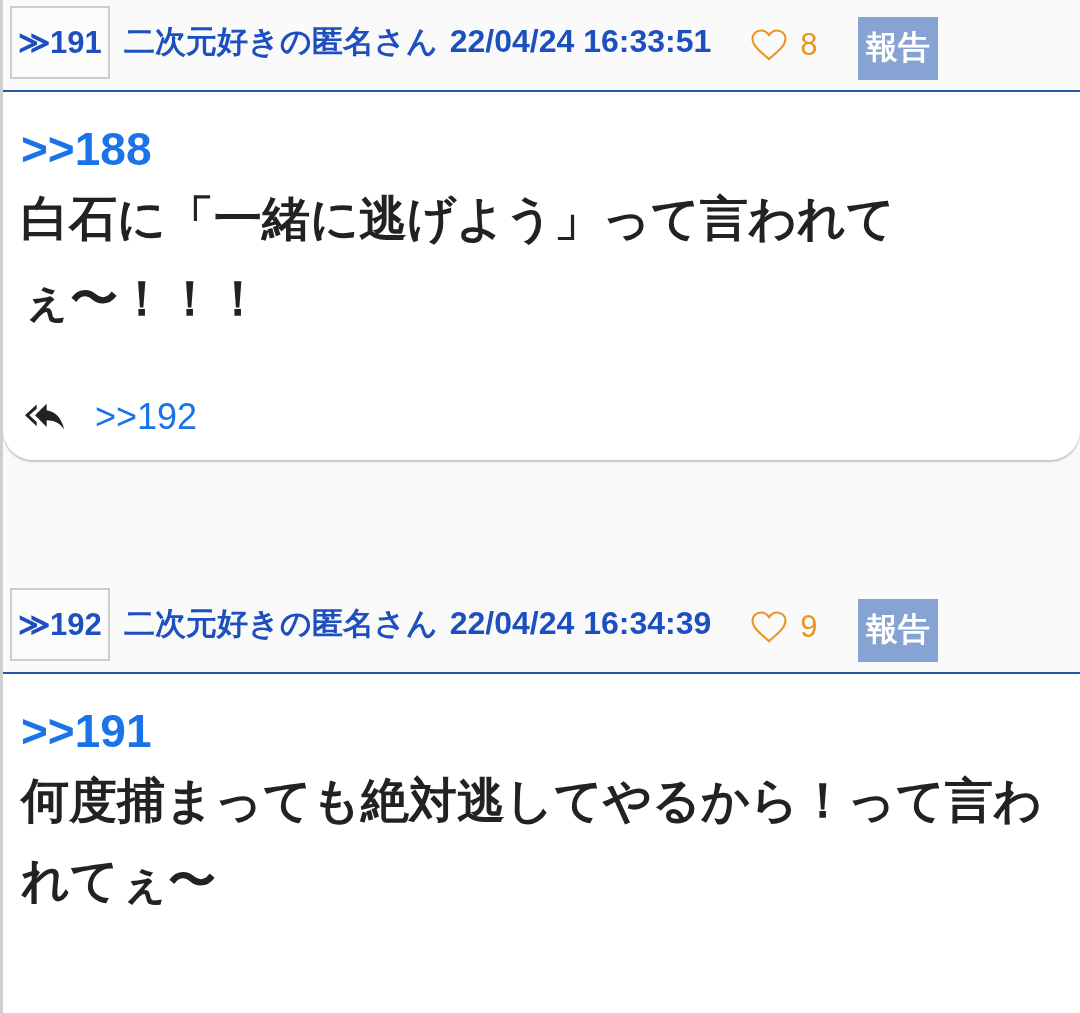 This screenshot has height=1013, width=1080. Describe the element at coordinates (45, 417) in the screenshot. I see `reply-all-icon` at that location.